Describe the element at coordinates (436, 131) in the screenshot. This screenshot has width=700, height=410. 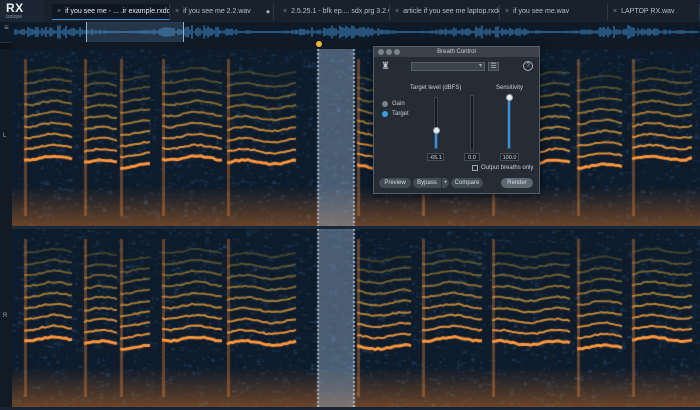
I see `target-level-knob` at that location.